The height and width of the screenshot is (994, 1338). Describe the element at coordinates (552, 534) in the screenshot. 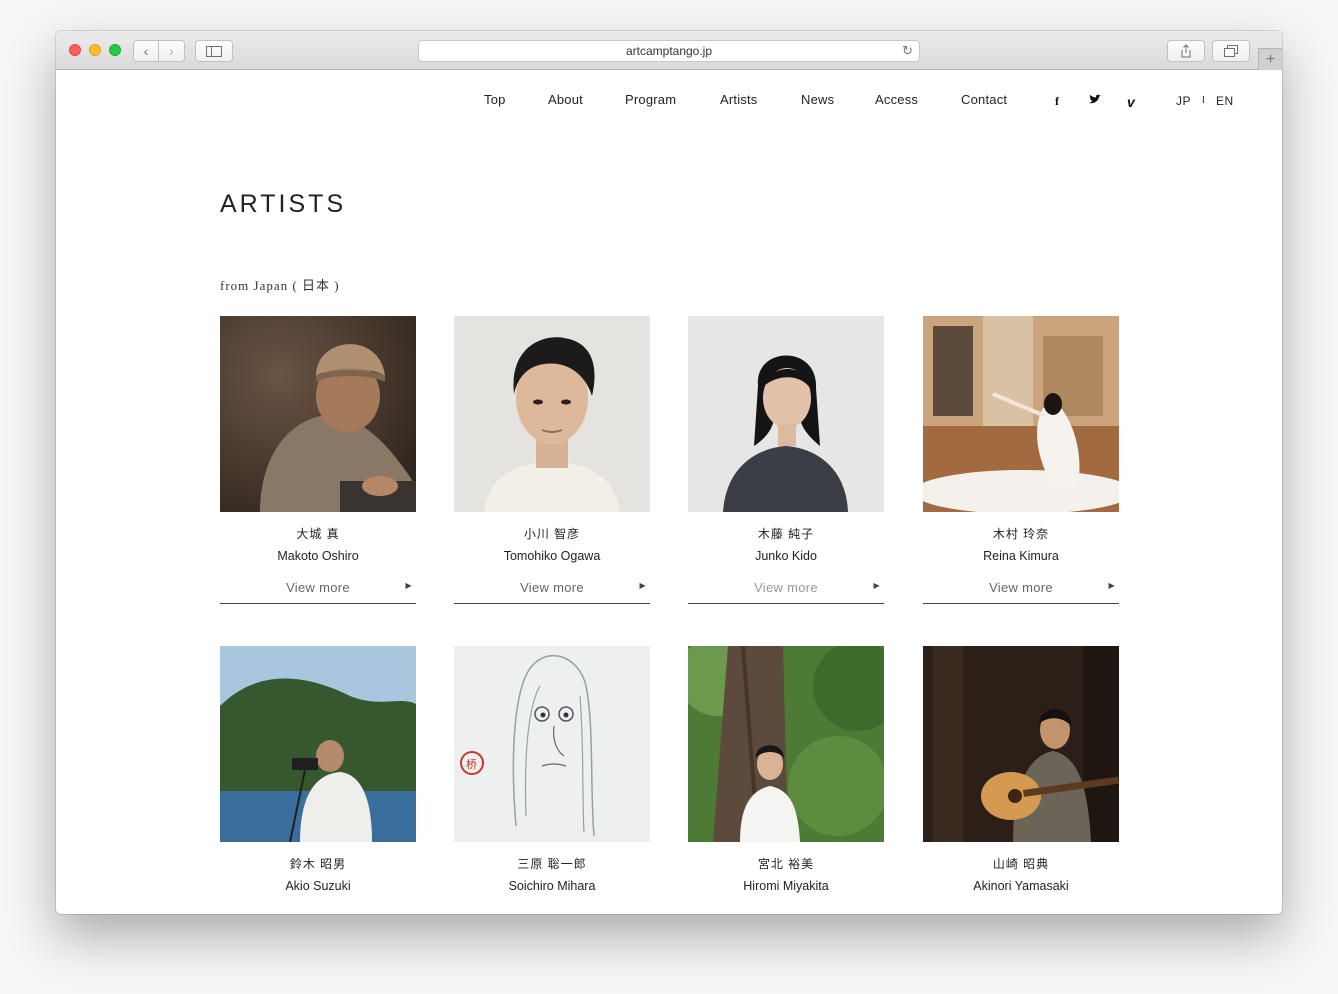

I see `artist-name-jp: 小川 智彦` at that location.